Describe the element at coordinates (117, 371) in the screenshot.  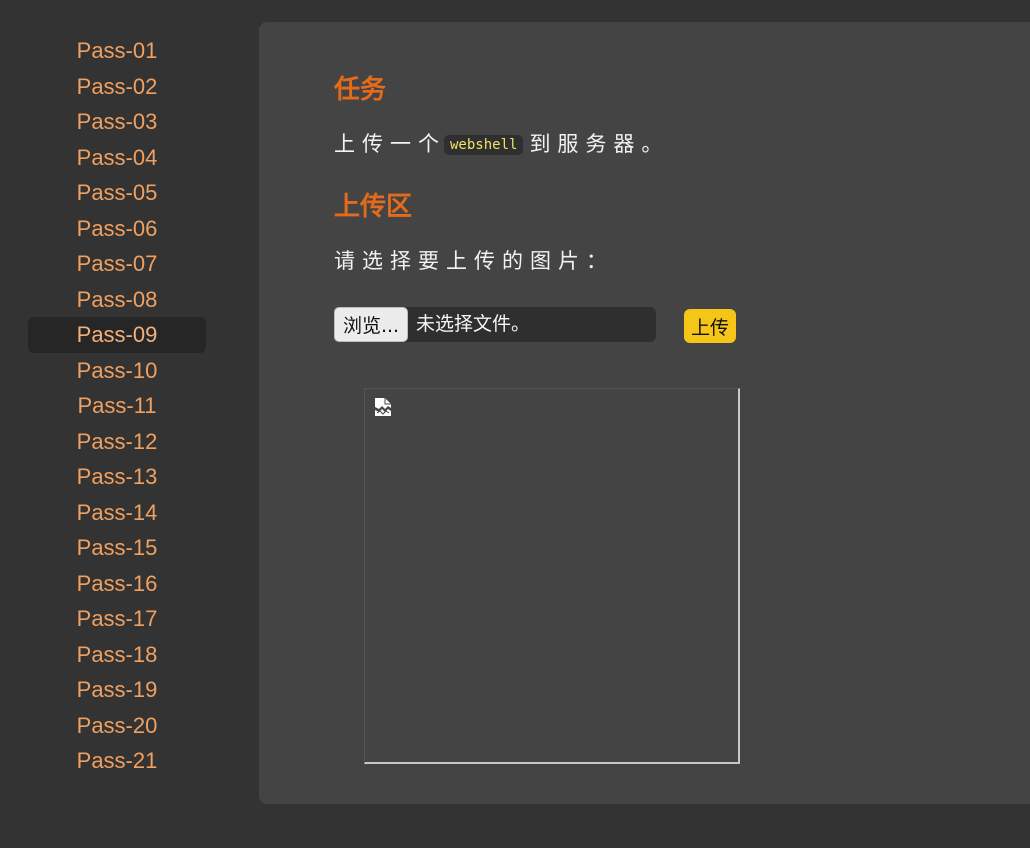
I see `sidebar-item-pass-10: Pass-10` at that location.